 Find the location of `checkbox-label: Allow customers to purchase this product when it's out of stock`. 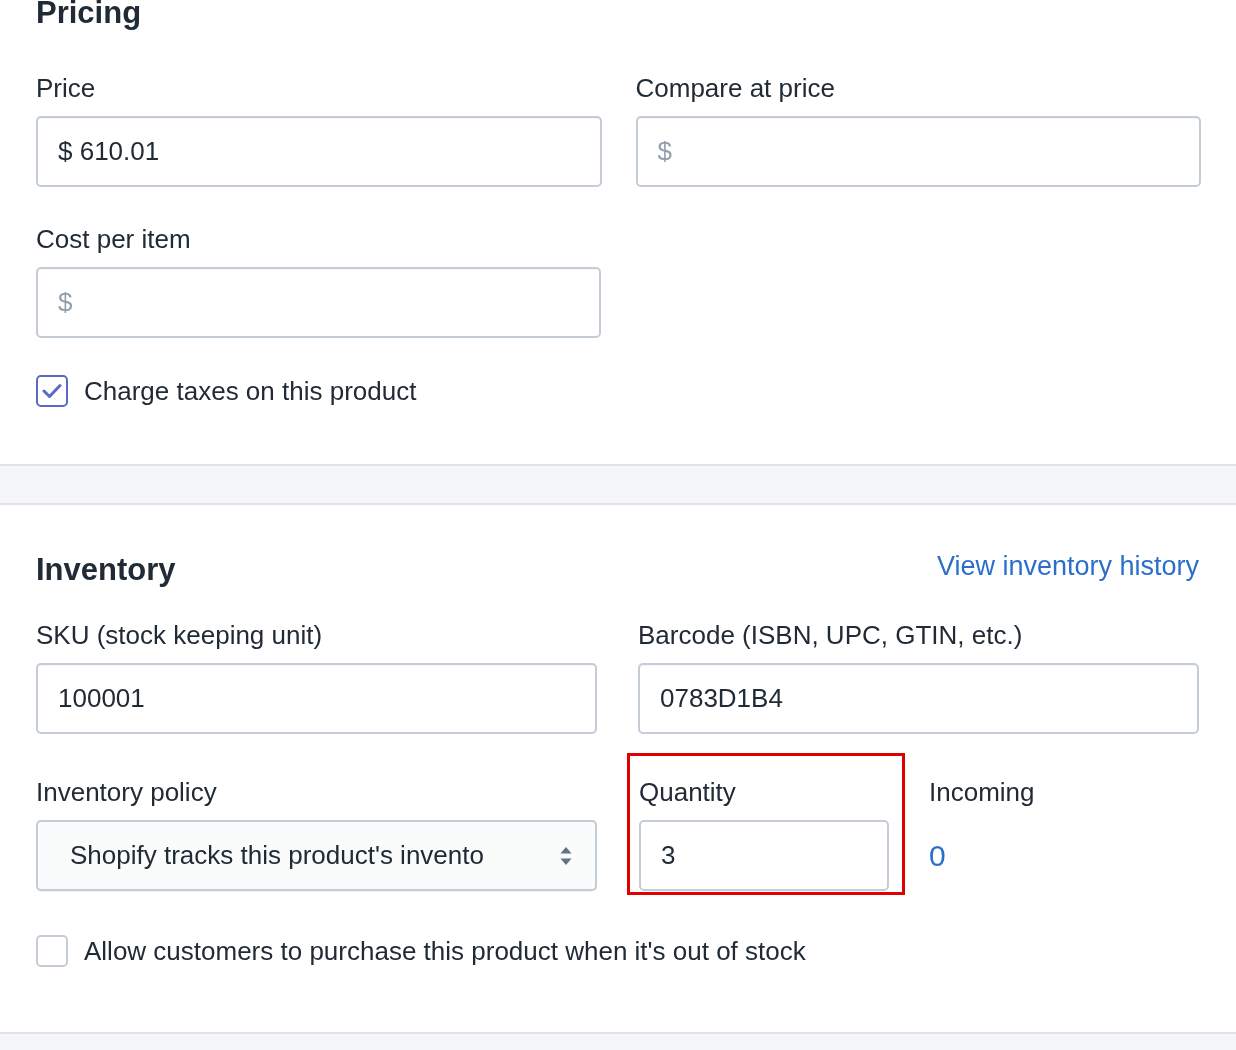

checkbox-label: Allow customers to purchase this product when it's out of stock is located at coordinates (445, 951).